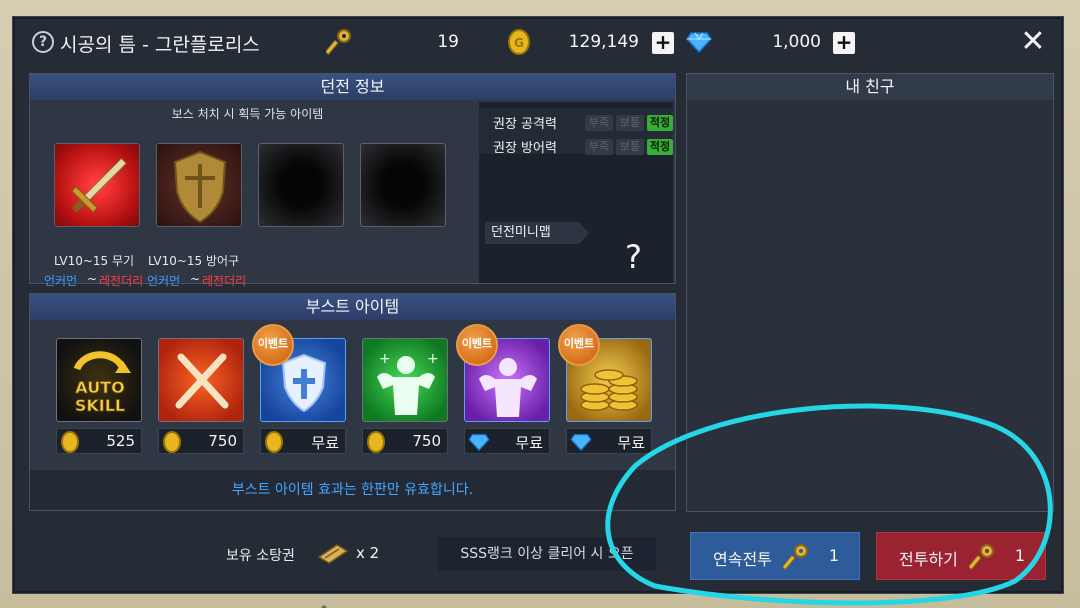 Image resolution: width=1080 pixels, height=608 pixels. I want to click on add-gold-button: +, so click(663, 43).